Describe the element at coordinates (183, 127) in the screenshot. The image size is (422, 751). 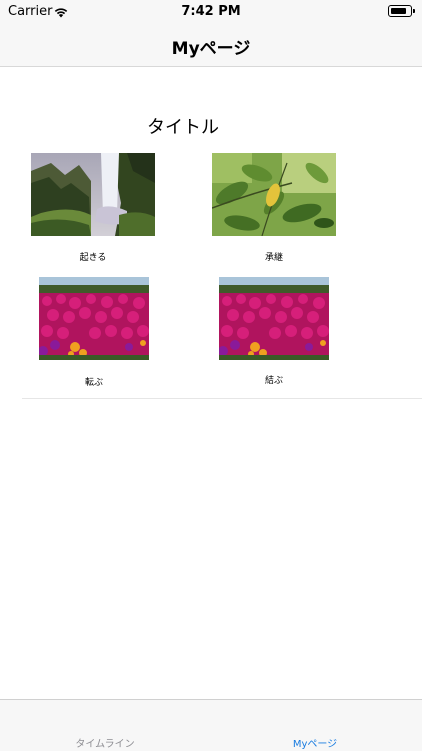
I see `section-title: タイトル` at that location.